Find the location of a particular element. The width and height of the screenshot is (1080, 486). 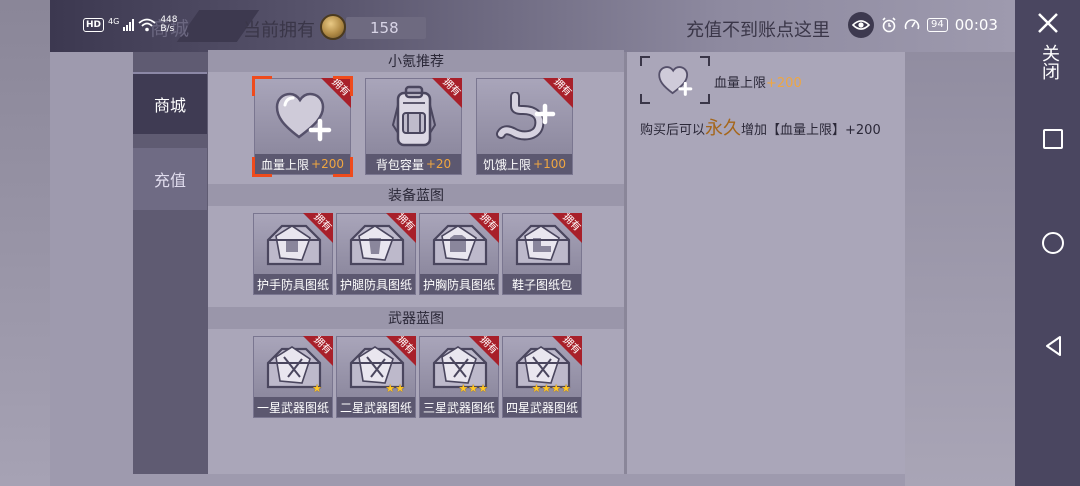

item-name: 二星武器图纸 is located at coordinates (375, 407).